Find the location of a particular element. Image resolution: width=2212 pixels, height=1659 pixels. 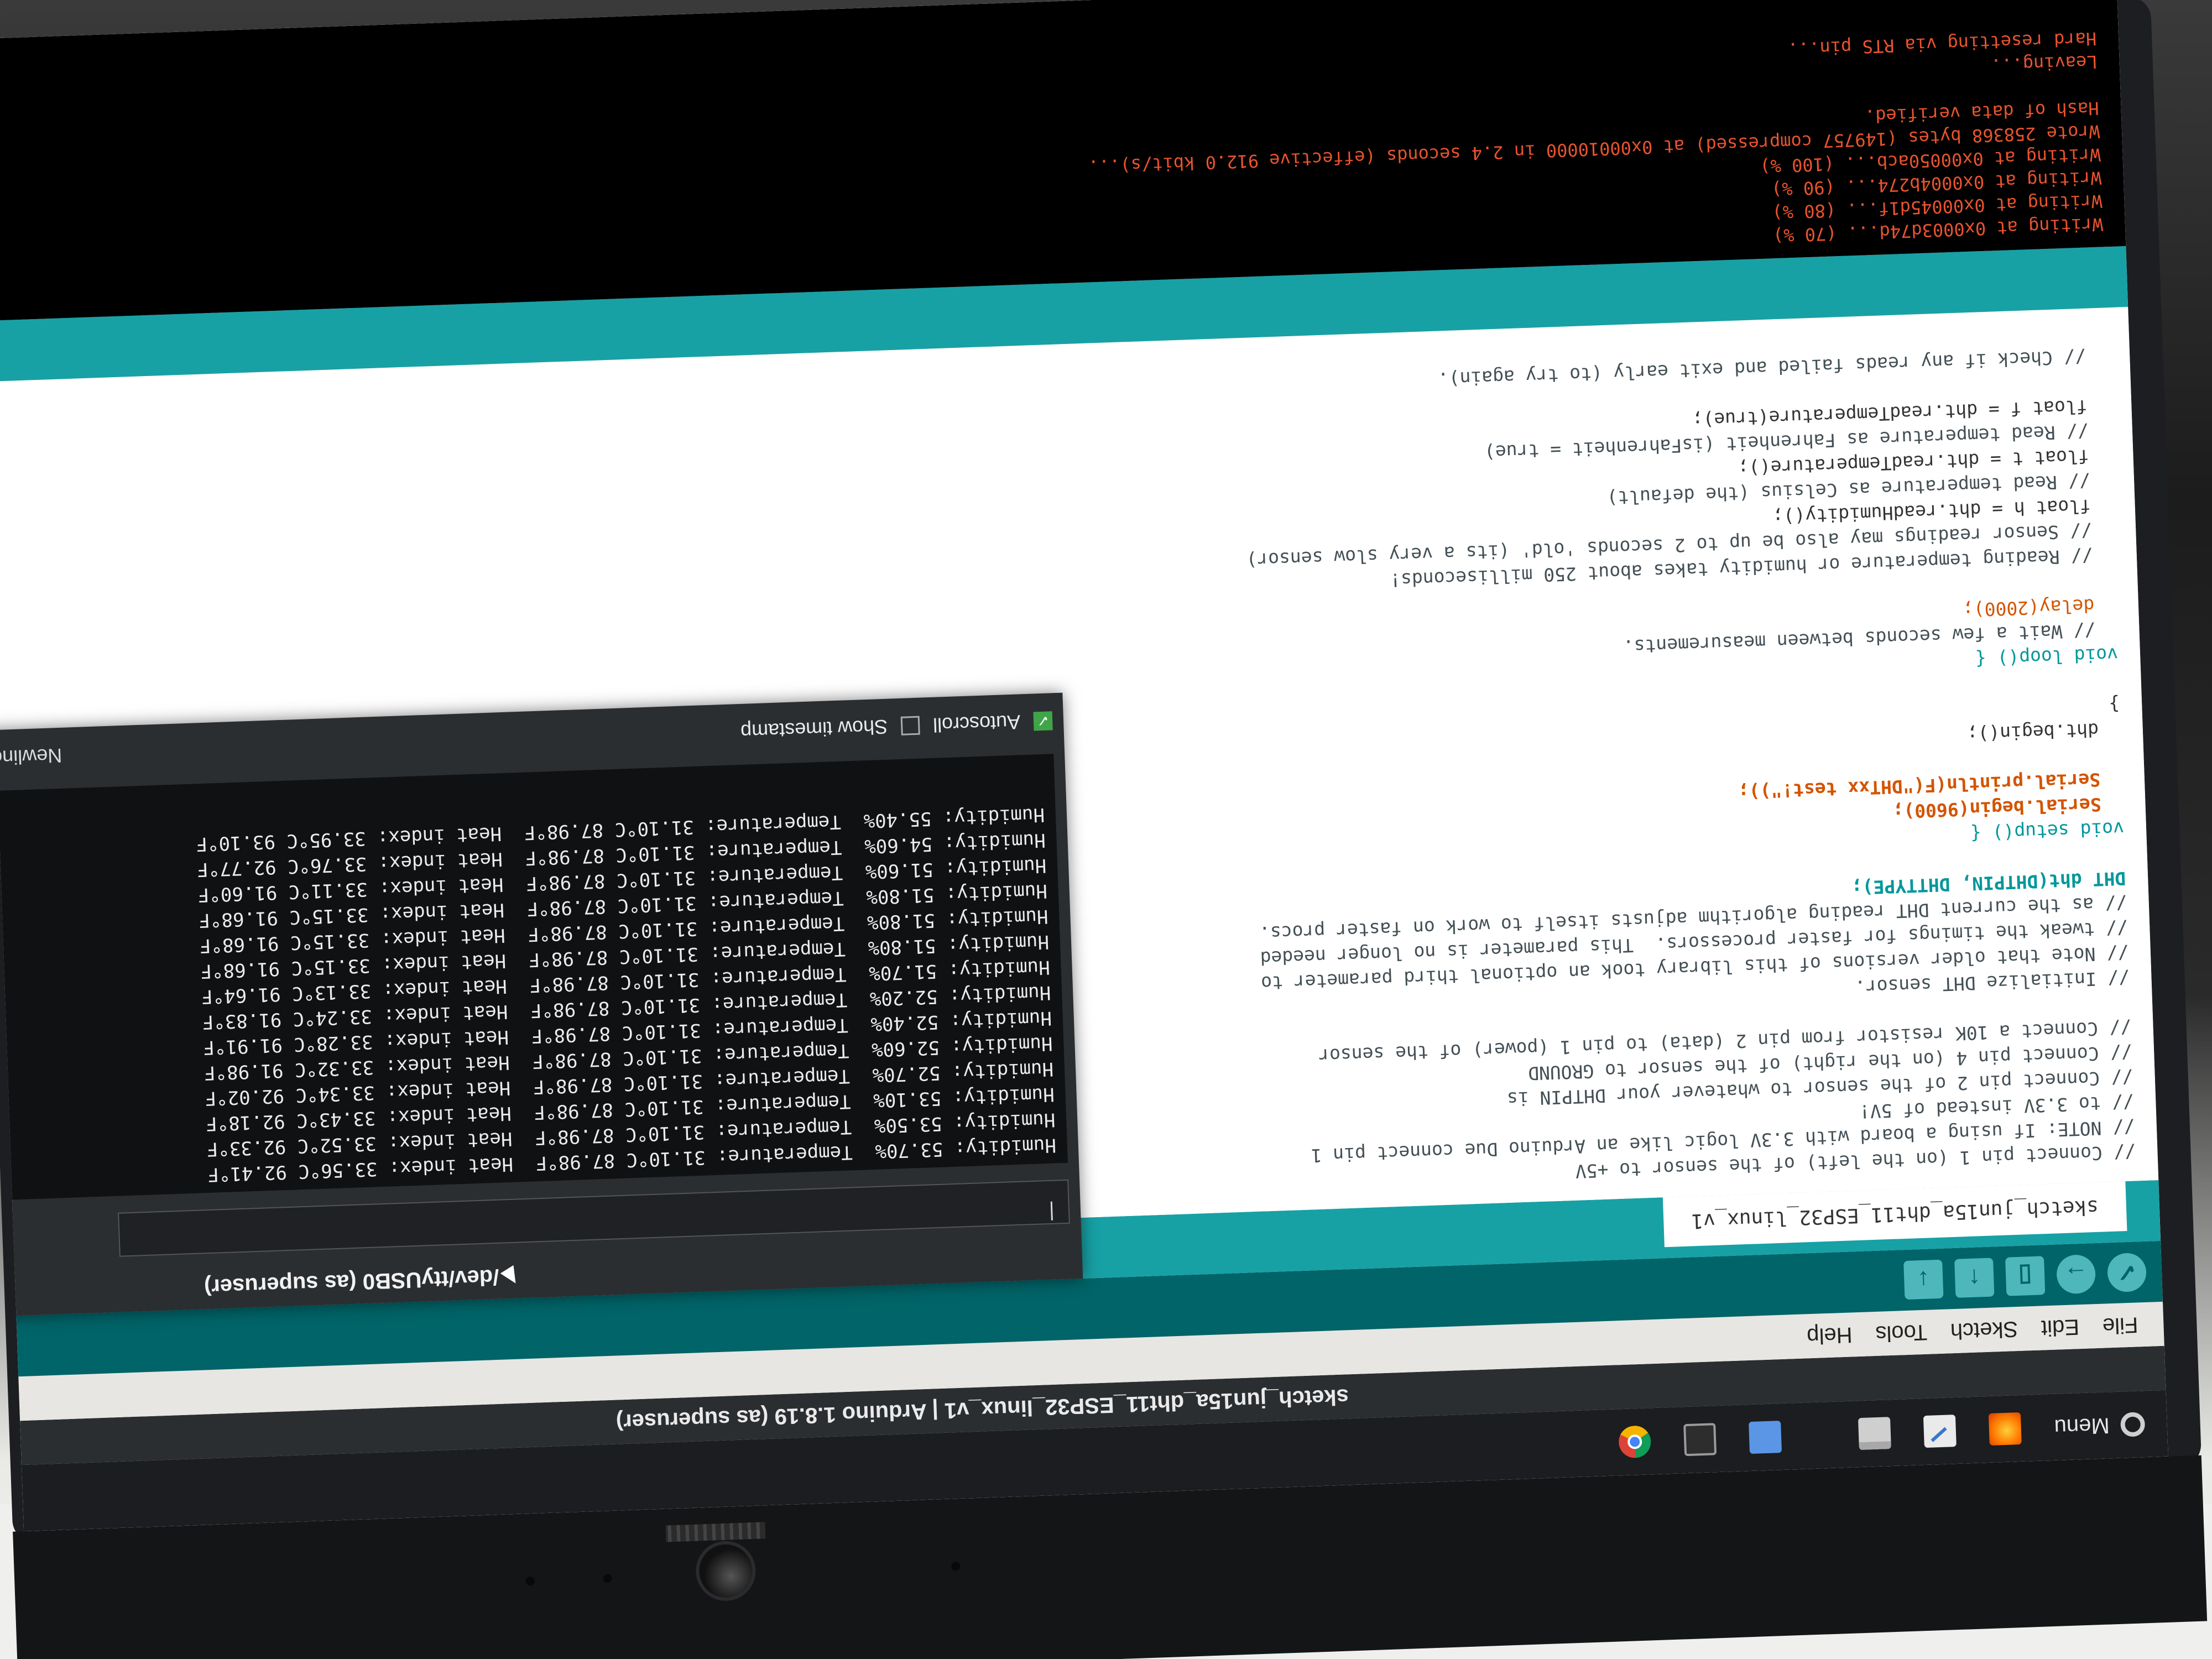

text-cursor: | is located at coordinates (1052, 1212).